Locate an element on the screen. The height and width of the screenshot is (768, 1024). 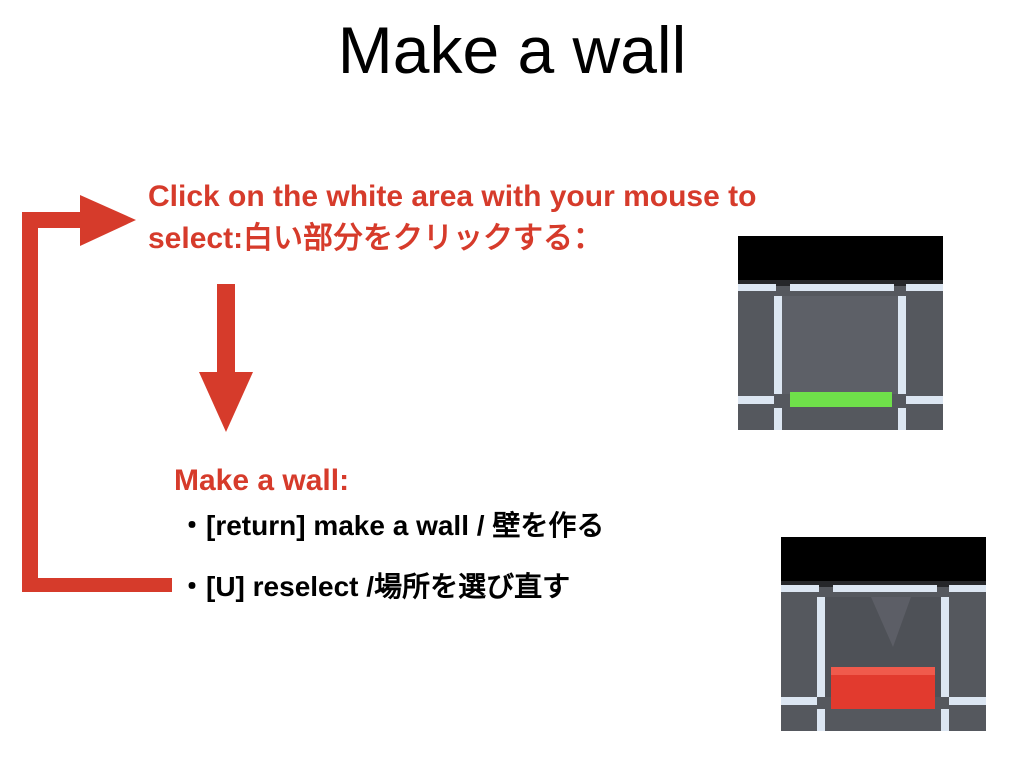
bullet-make-wall: ・[return] make a wall / 壁を作る is located at coordinates (391, 525).